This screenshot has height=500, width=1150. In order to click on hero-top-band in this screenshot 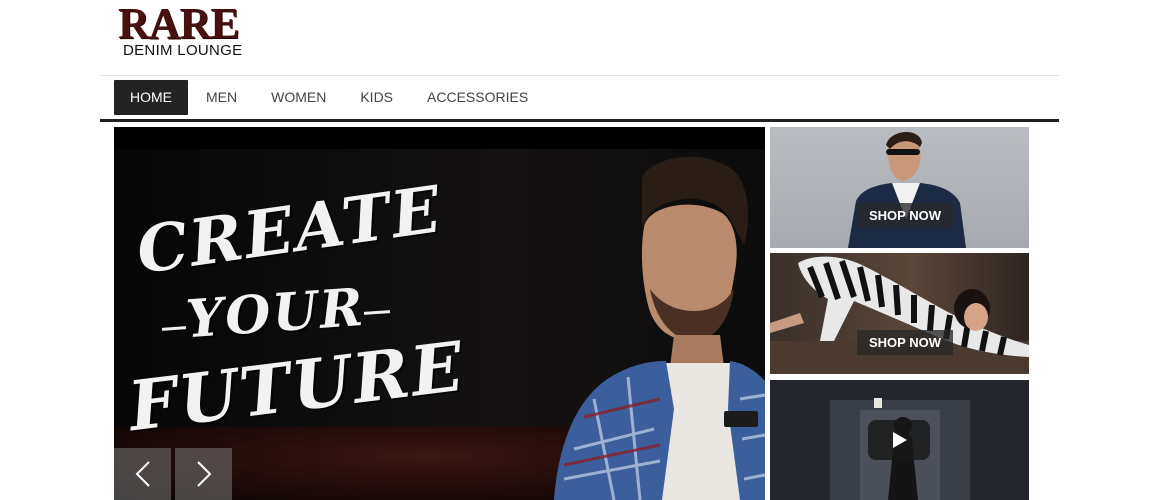, I will do `click(439, 138)`.